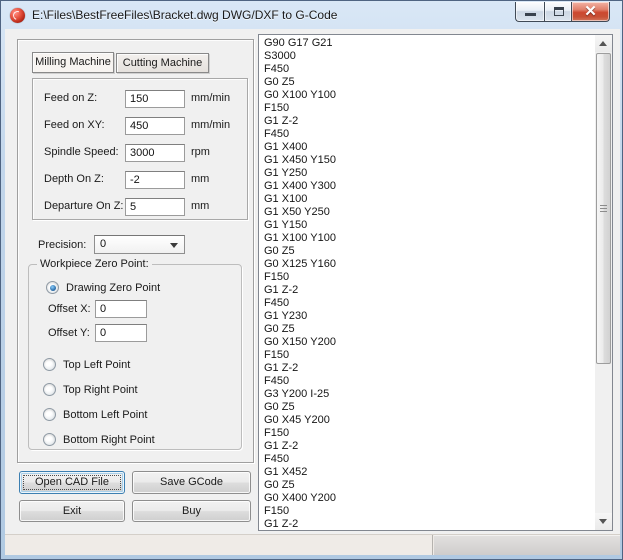  What do you see at coordinates (84, 206) in the screenshot?
I see `departure-on-z-label: Departure On Z:` at bounding box center [84, 206].